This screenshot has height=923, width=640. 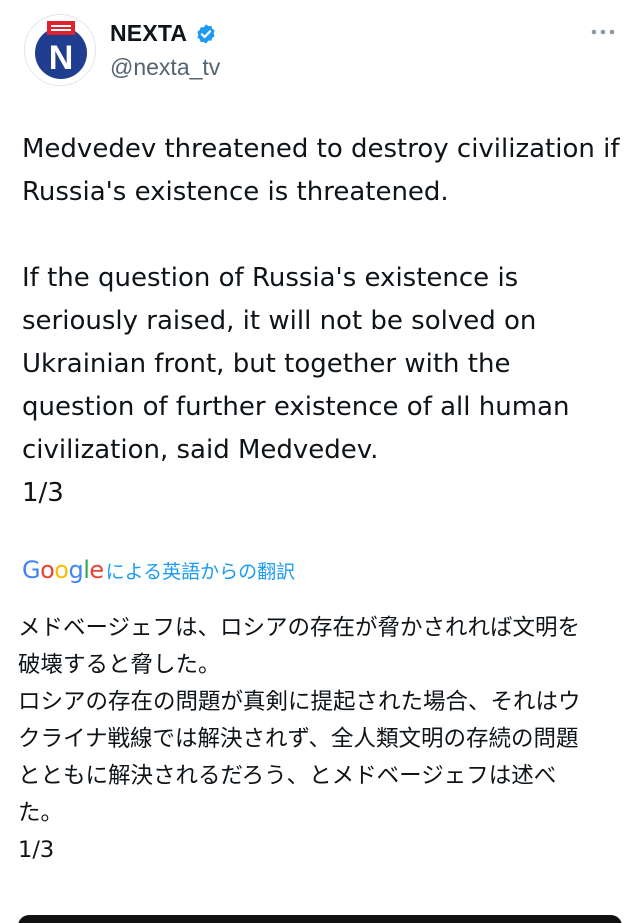 I want to click on translation-label: による英語からの翻訳, so click(x=200, y=570).